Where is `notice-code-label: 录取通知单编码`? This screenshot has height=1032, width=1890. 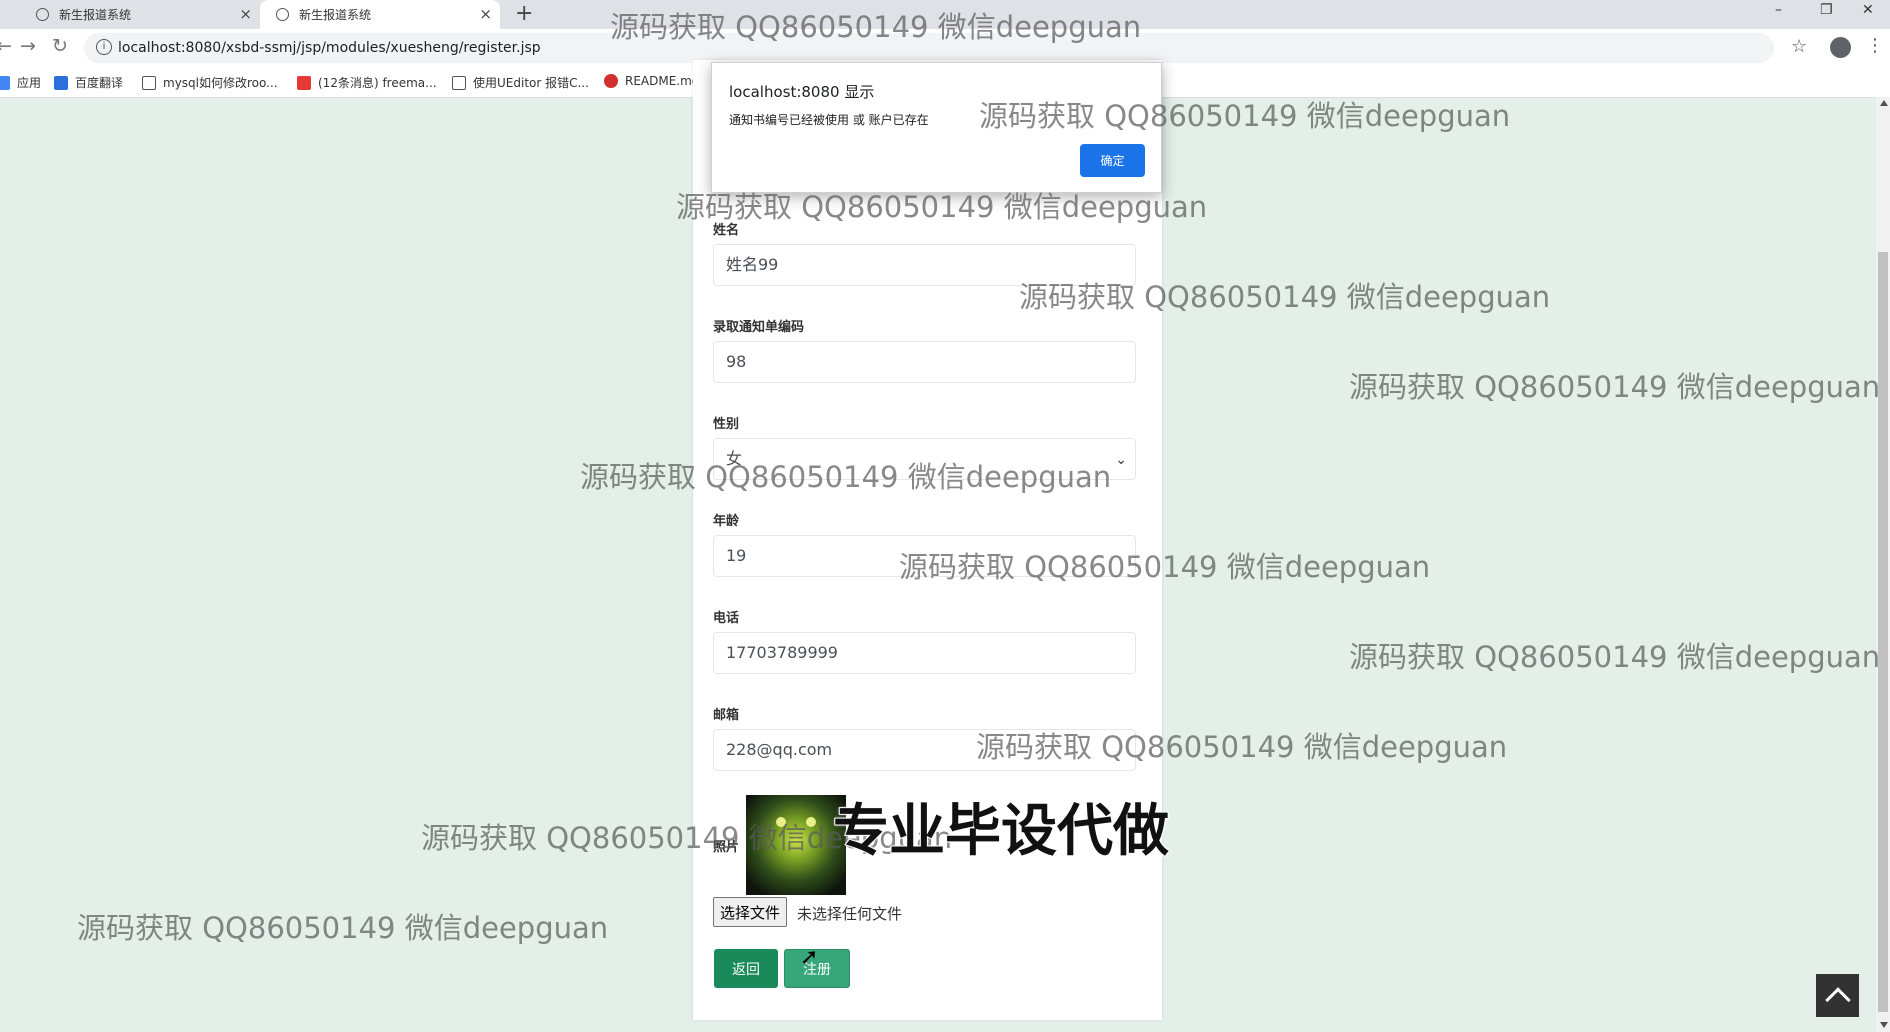 notice-code-label: 录取通知单编码 is located at coordinates (759, 327).